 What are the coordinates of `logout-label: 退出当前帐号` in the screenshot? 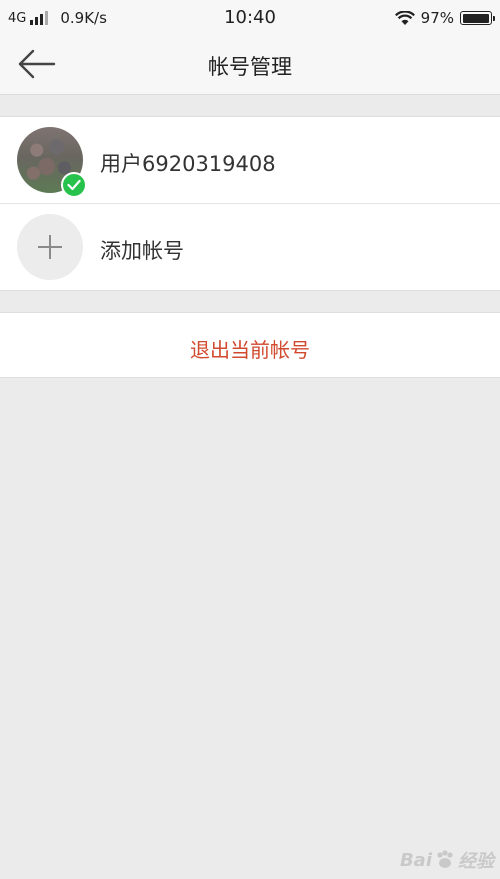 It's located at (250, 350).